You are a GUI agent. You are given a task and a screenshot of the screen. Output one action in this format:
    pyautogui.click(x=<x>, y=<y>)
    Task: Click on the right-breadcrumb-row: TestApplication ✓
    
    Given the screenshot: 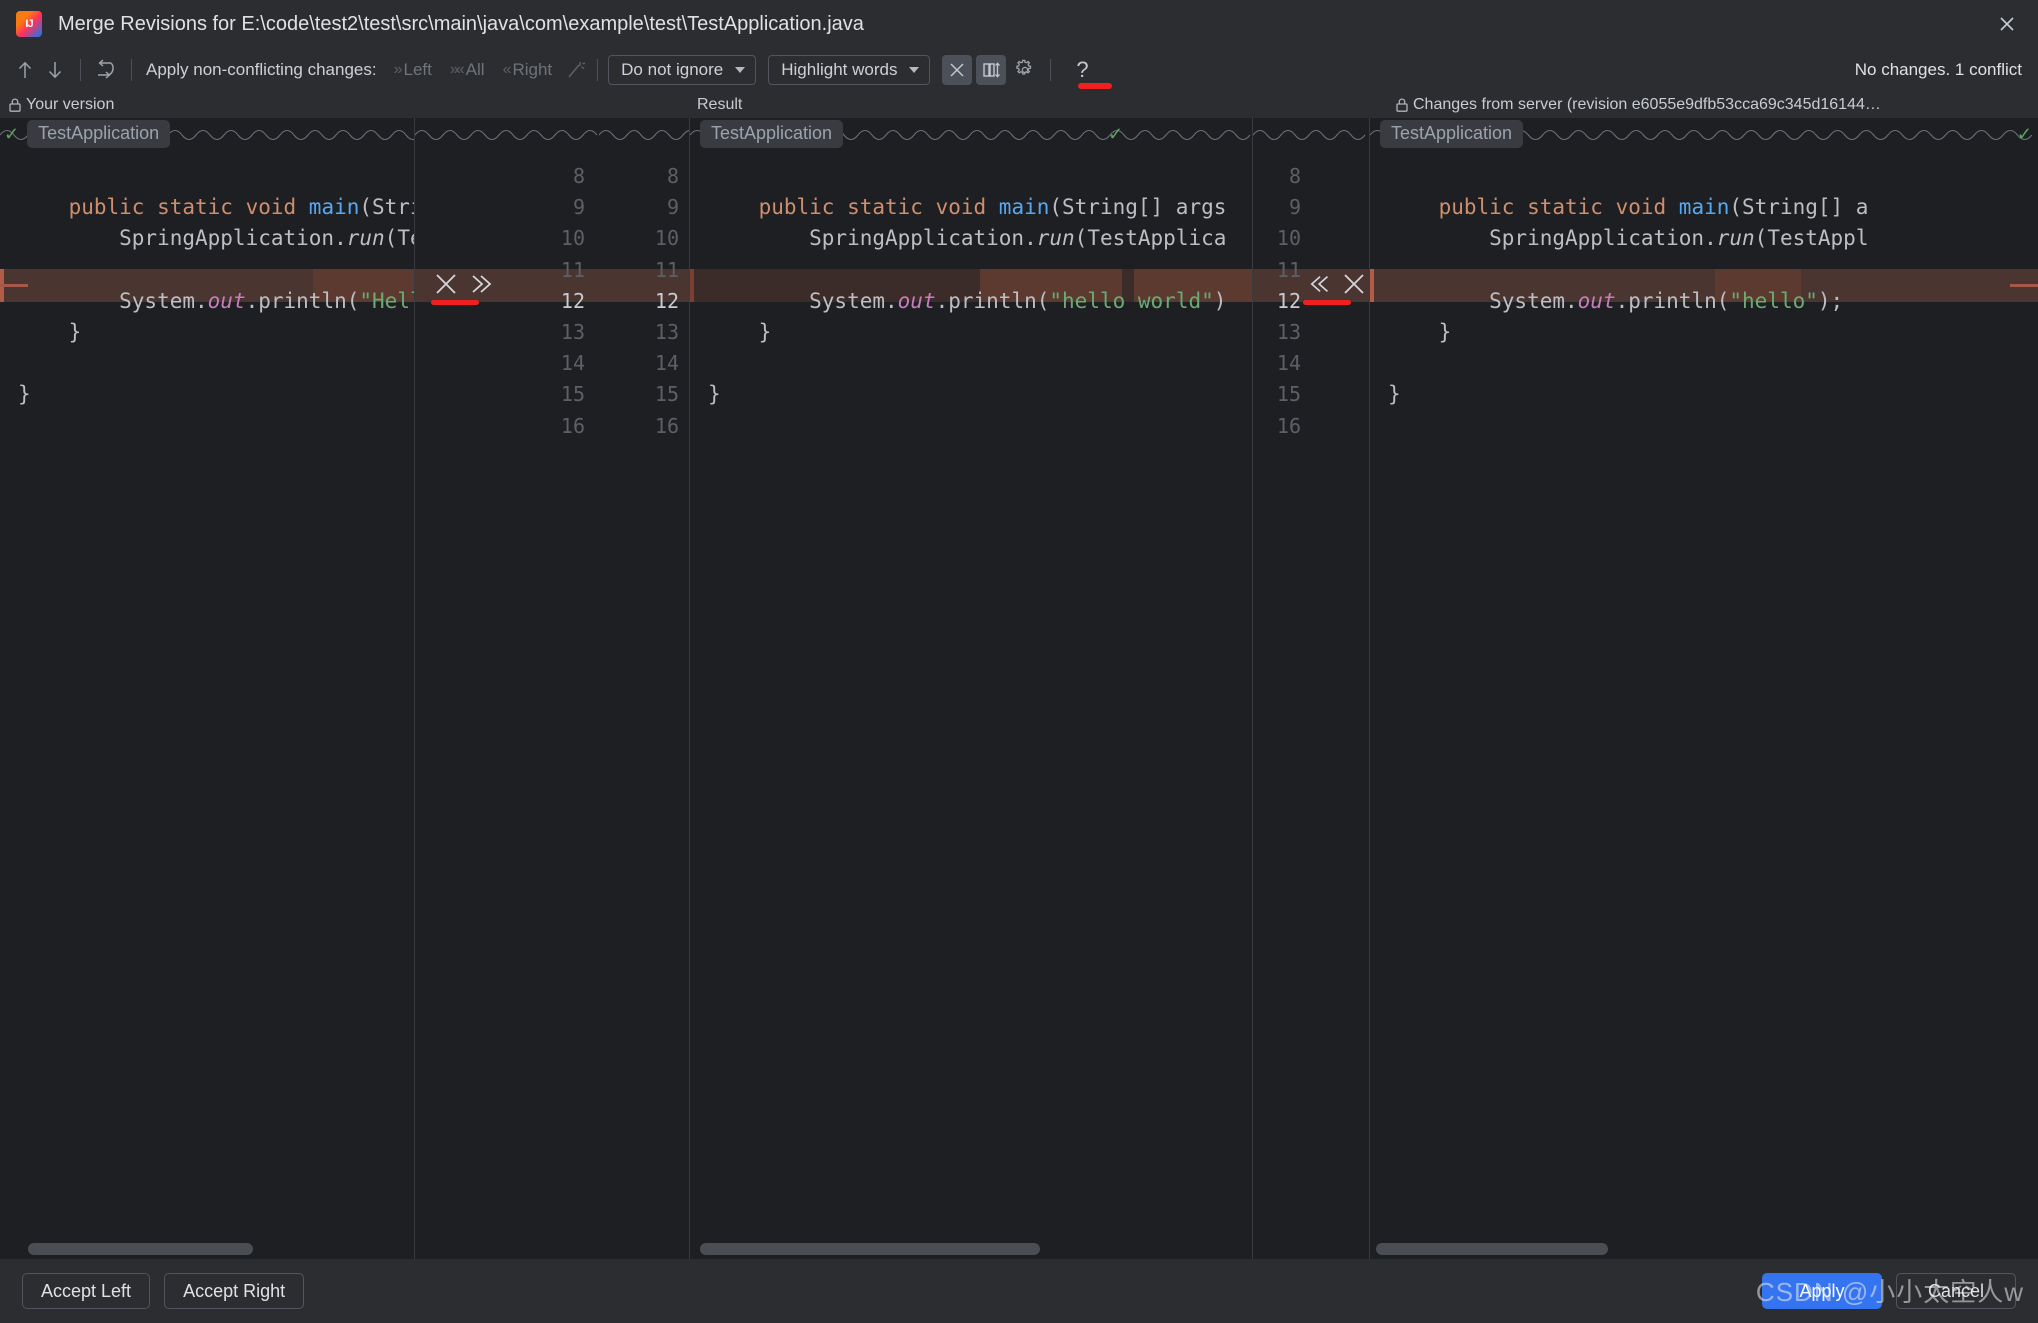 What is the action you would take?
    pyautogui.click(x=1704, y=134)
    